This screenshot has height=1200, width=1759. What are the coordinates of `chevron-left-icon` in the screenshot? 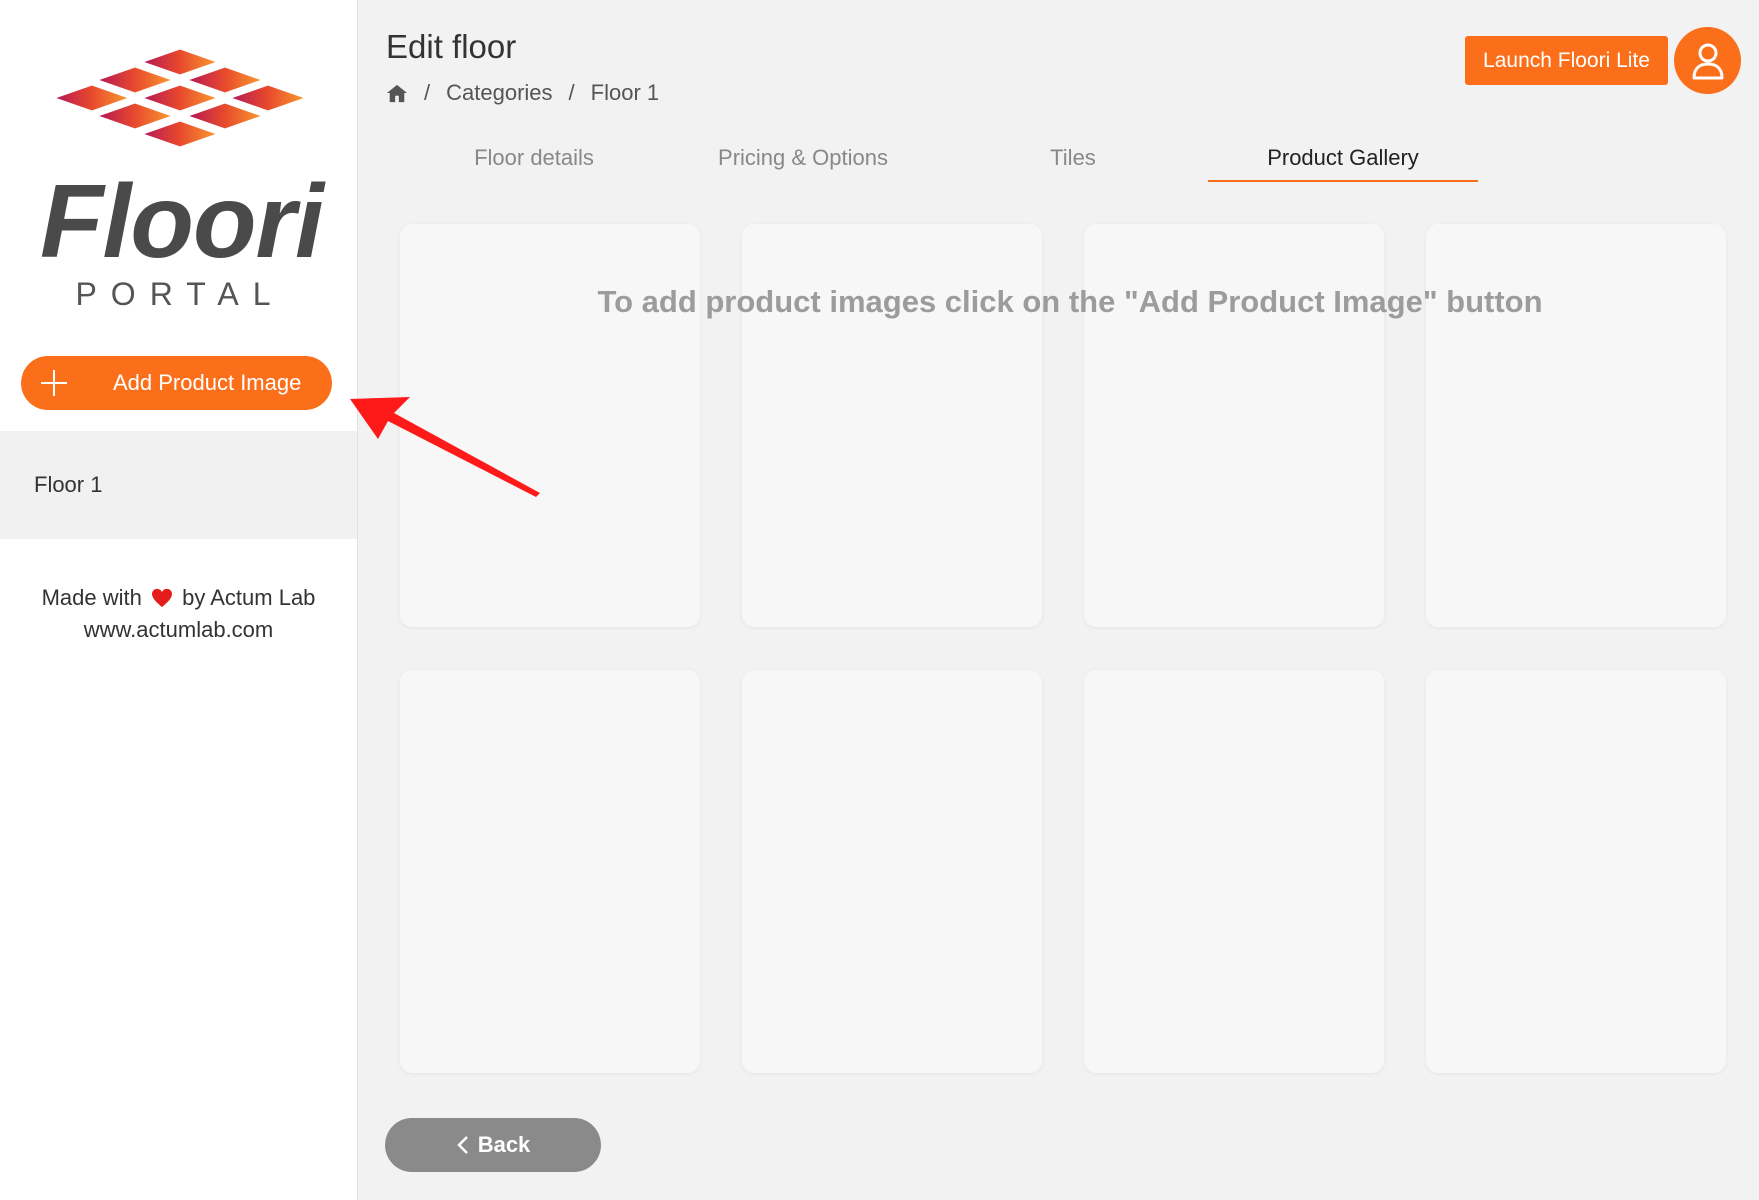 It's located at (462, 1145).